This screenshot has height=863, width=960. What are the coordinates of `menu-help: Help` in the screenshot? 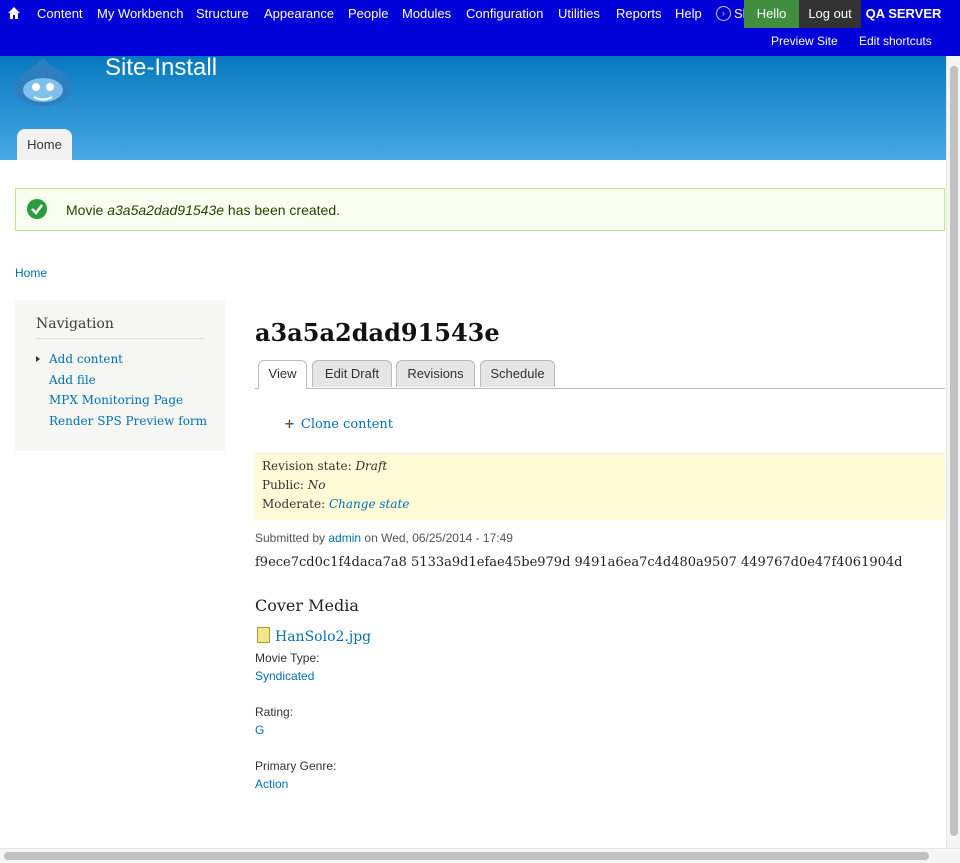 It's located at (688, 13).